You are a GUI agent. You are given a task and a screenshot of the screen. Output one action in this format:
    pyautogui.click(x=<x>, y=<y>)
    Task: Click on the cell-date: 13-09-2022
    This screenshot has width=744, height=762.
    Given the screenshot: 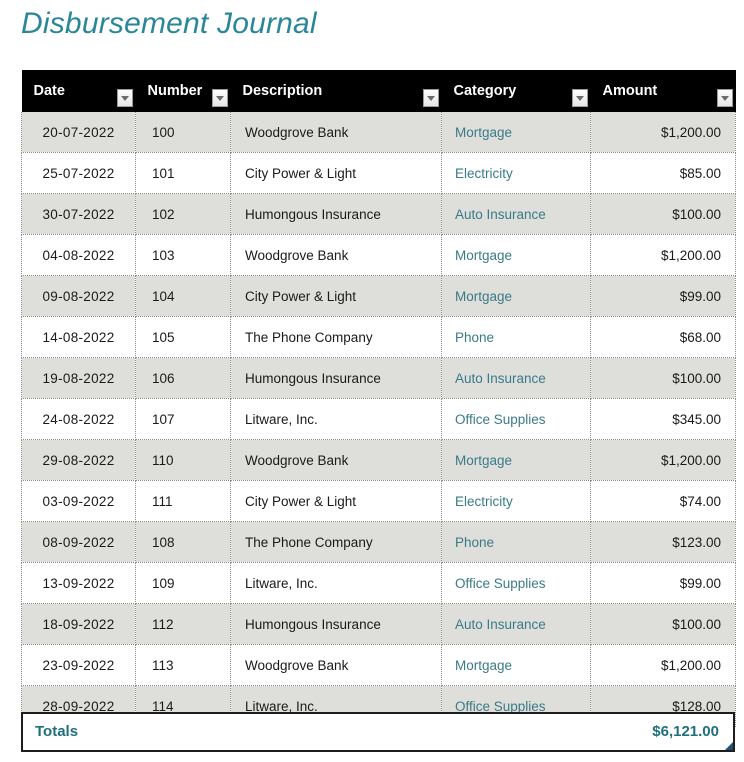 What is the action you would take?
    pyautogui.click(x=78, y=583)
    